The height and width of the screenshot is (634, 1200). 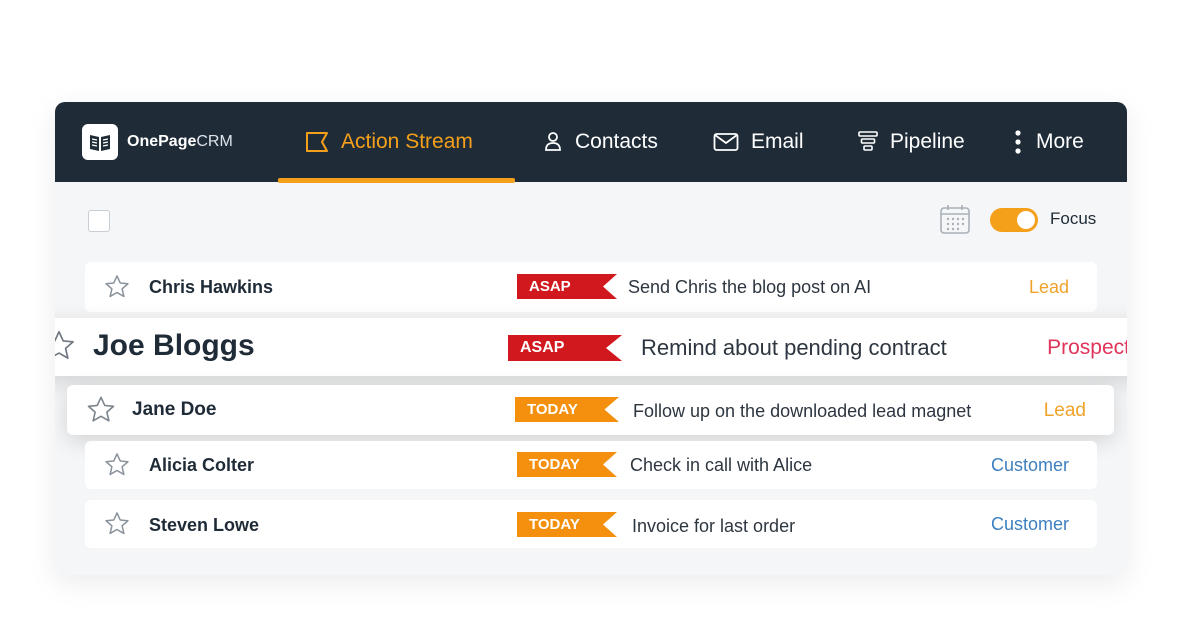 I want to click on select-all-checkbox, so click(x=99, y=221).